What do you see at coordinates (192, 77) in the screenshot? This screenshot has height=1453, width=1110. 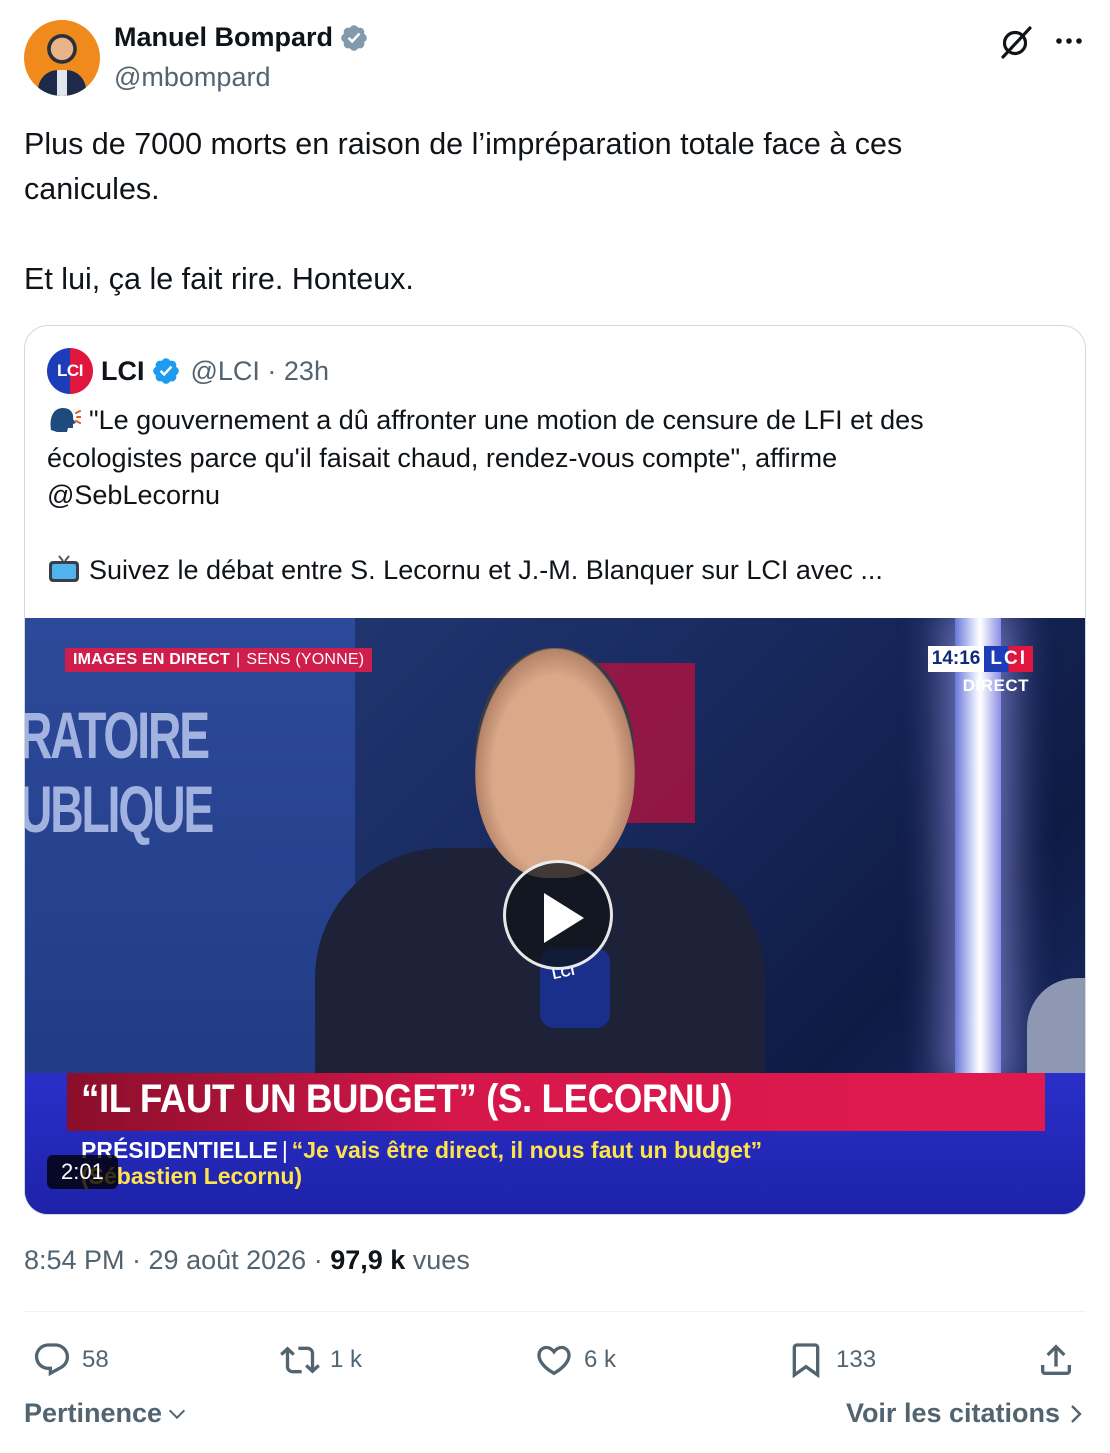 I see `author-handle: @mbompard` at bounding box center [192, 77].